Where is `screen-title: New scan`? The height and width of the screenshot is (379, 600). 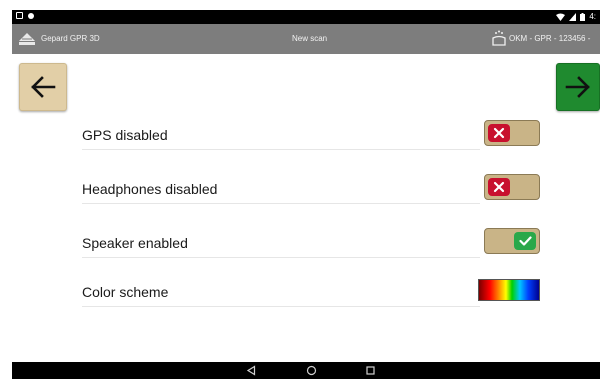
screen-title: New scan is located at coordinates (310, 38).